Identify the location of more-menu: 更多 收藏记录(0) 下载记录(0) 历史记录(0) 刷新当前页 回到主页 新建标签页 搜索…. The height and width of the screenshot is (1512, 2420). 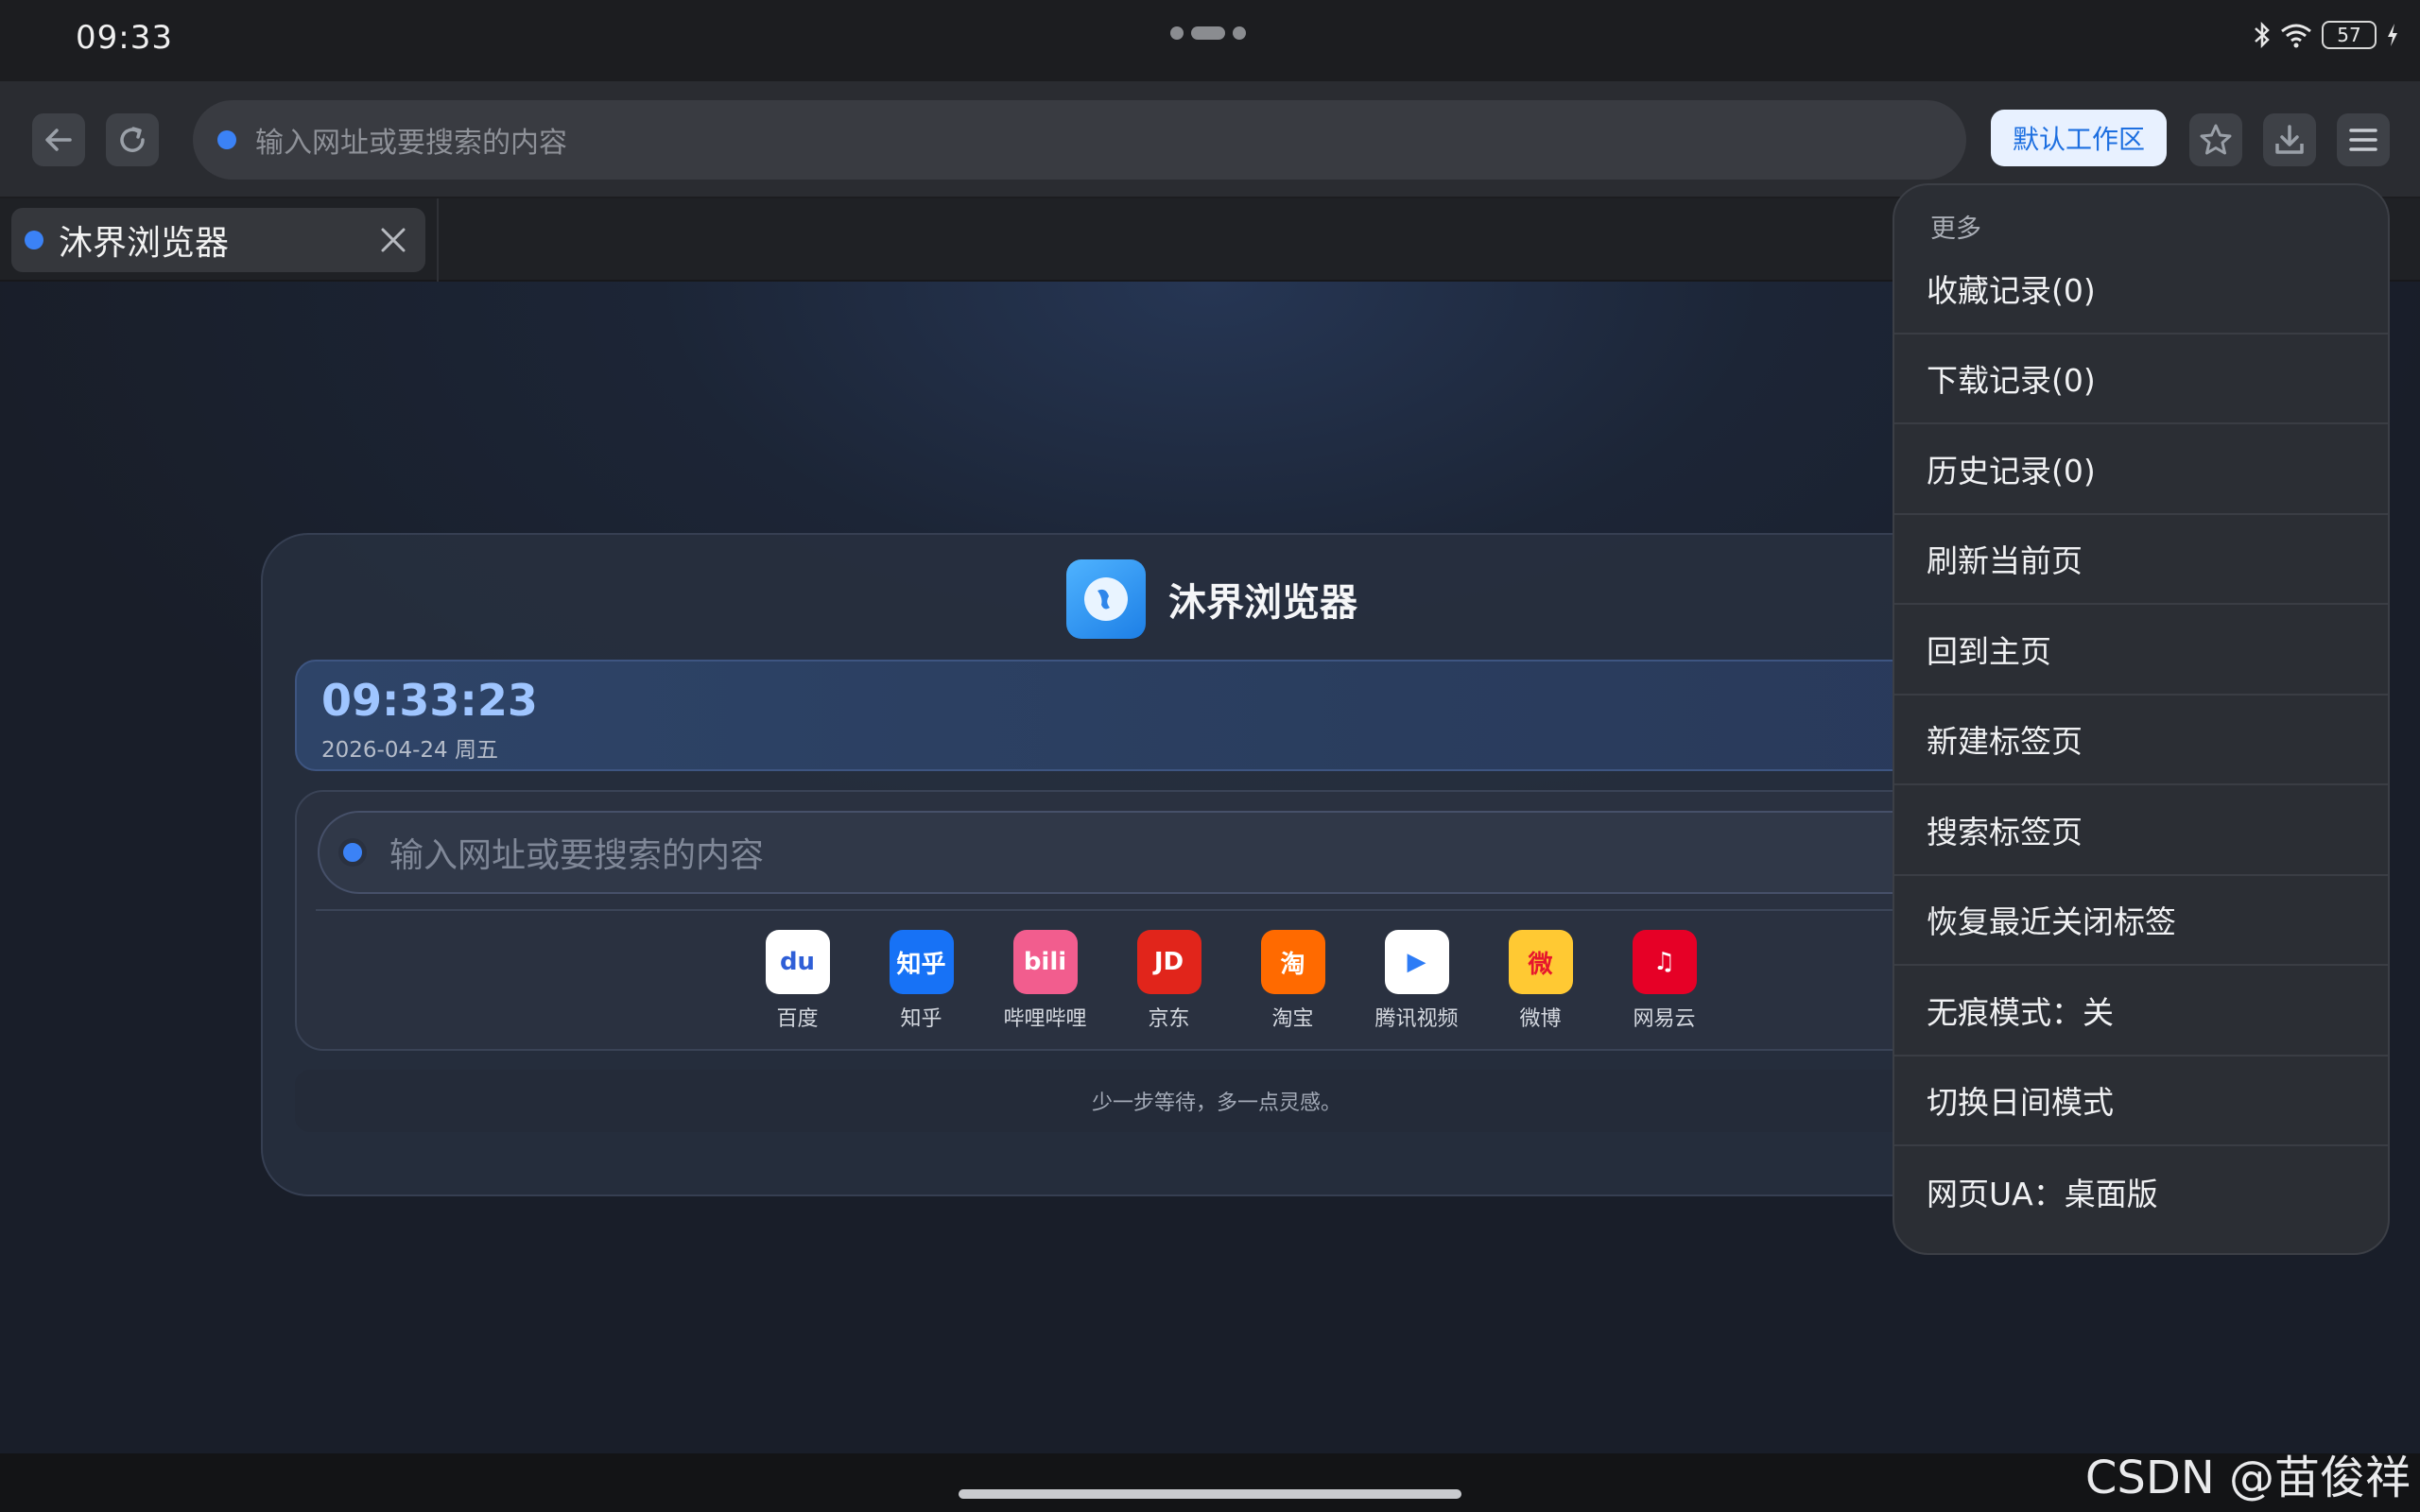
(2141, 719).